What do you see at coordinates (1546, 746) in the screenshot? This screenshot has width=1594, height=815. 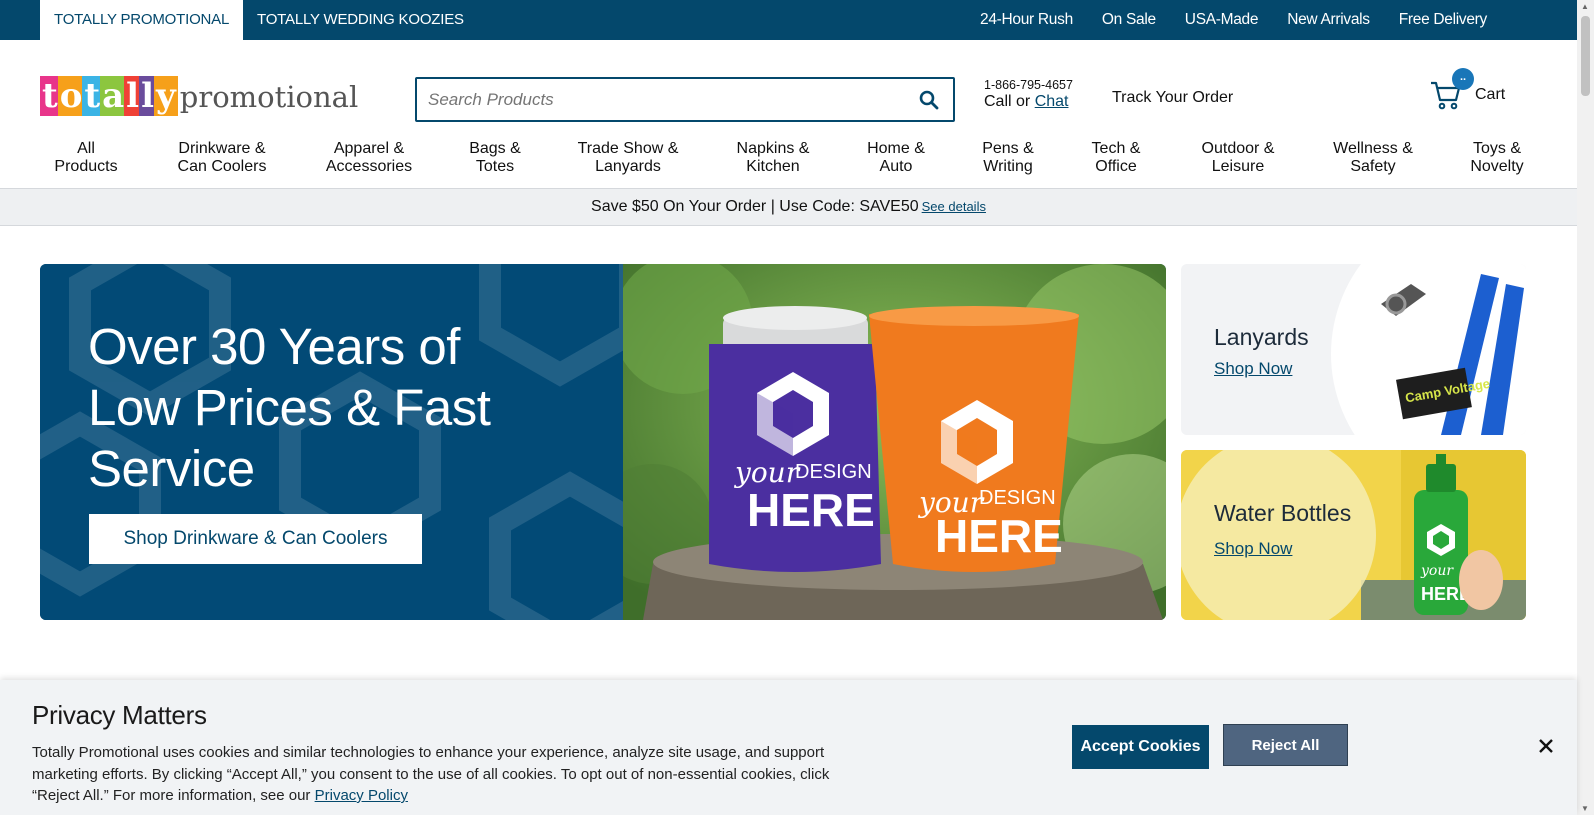 I see `close-icon` at bounding box center [1546, 746].